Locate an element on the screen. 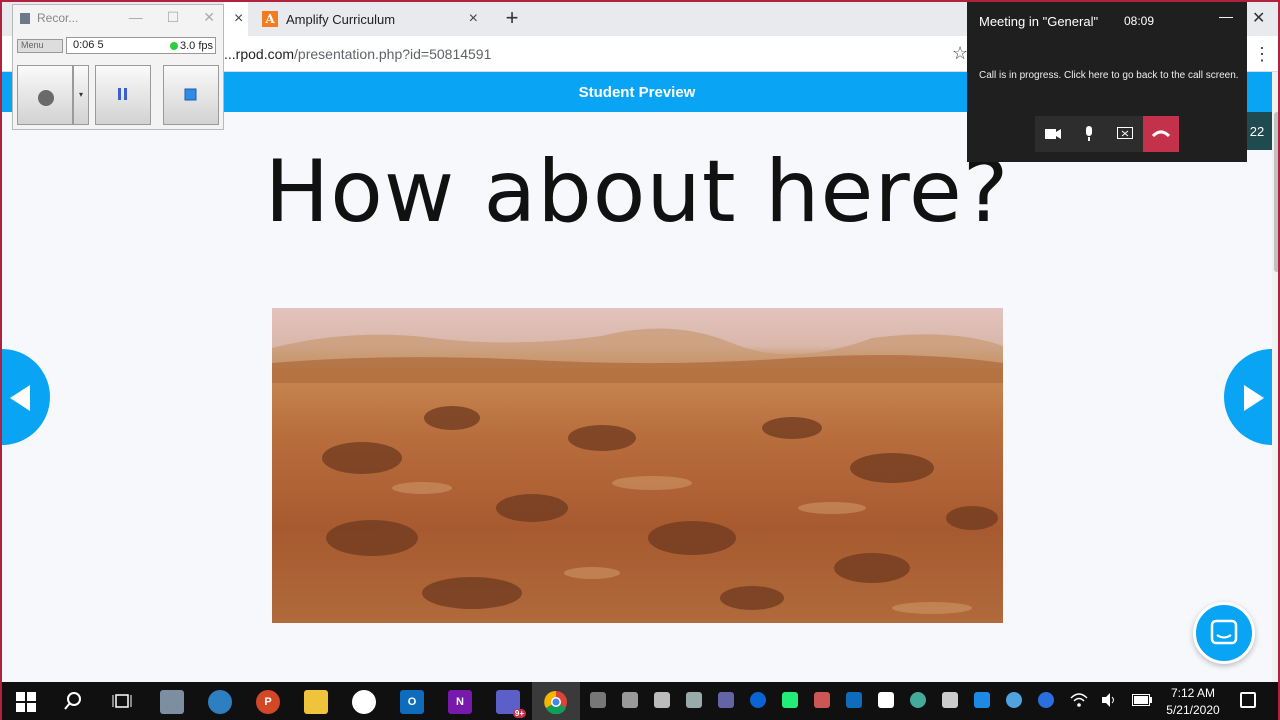 This screenshot has width=1280, height=720. url-text: ...rpod.com/presentation.php?id=50814591 is located at coordinates (357, 54).